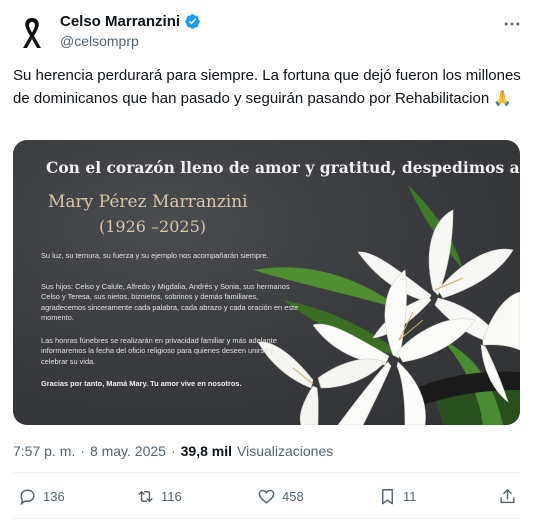 The image size is (540, 523). Describe the element at coordinates (206, 451) in the screenshot. I see `views-count: 39,8 mil` at that location.